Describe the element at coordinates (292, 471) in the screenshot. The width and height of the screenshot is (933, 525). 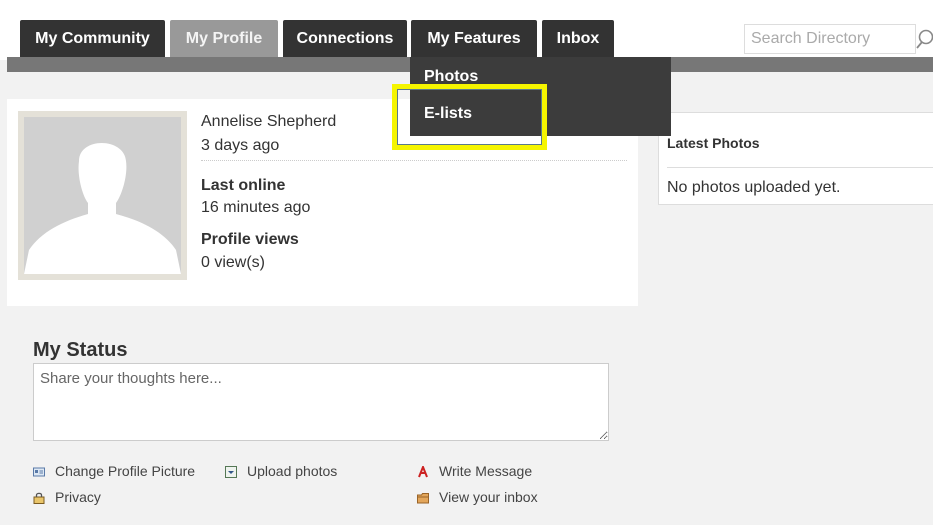
I see `upload-photos-label: Upload photos` at that location.